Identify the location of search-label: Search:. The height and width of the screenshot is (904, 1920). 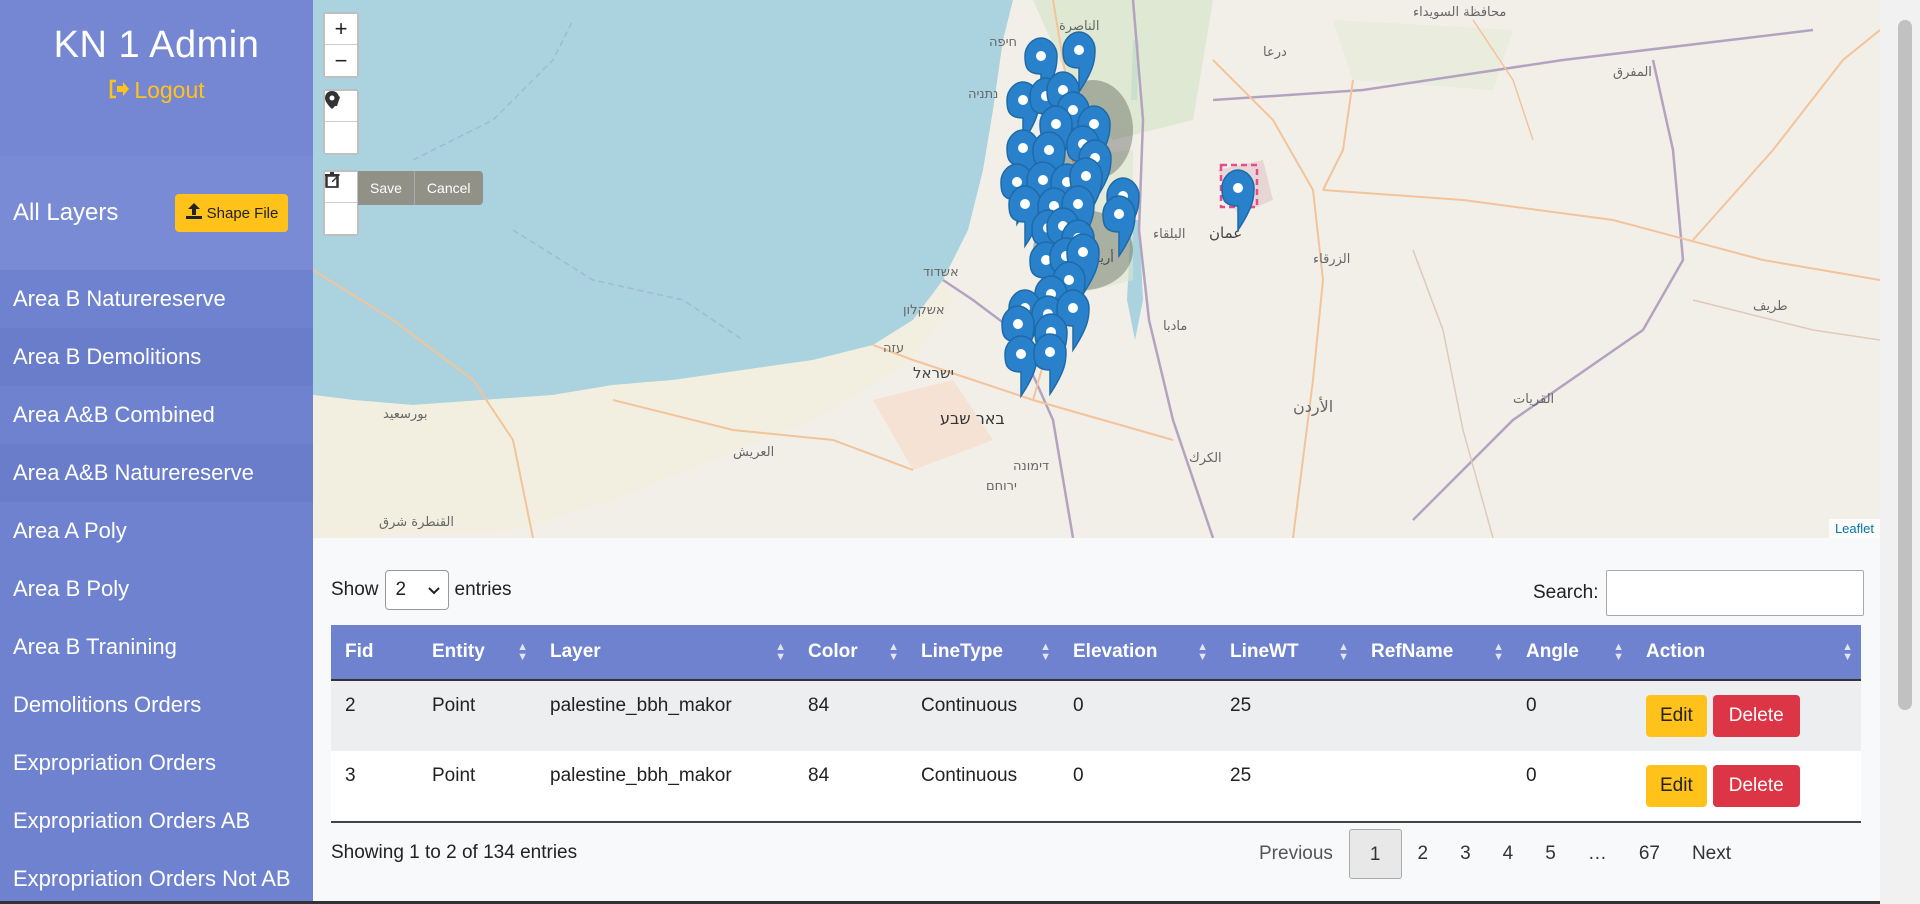
(1566, 592).